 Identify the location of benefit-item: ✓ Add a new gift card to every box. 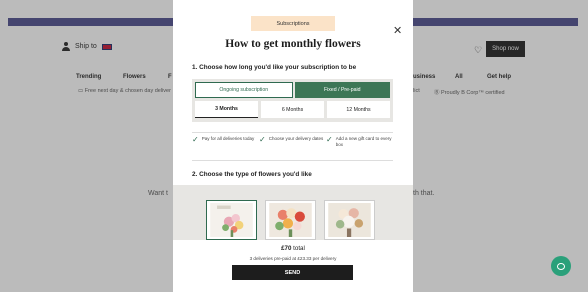
(359, 142).